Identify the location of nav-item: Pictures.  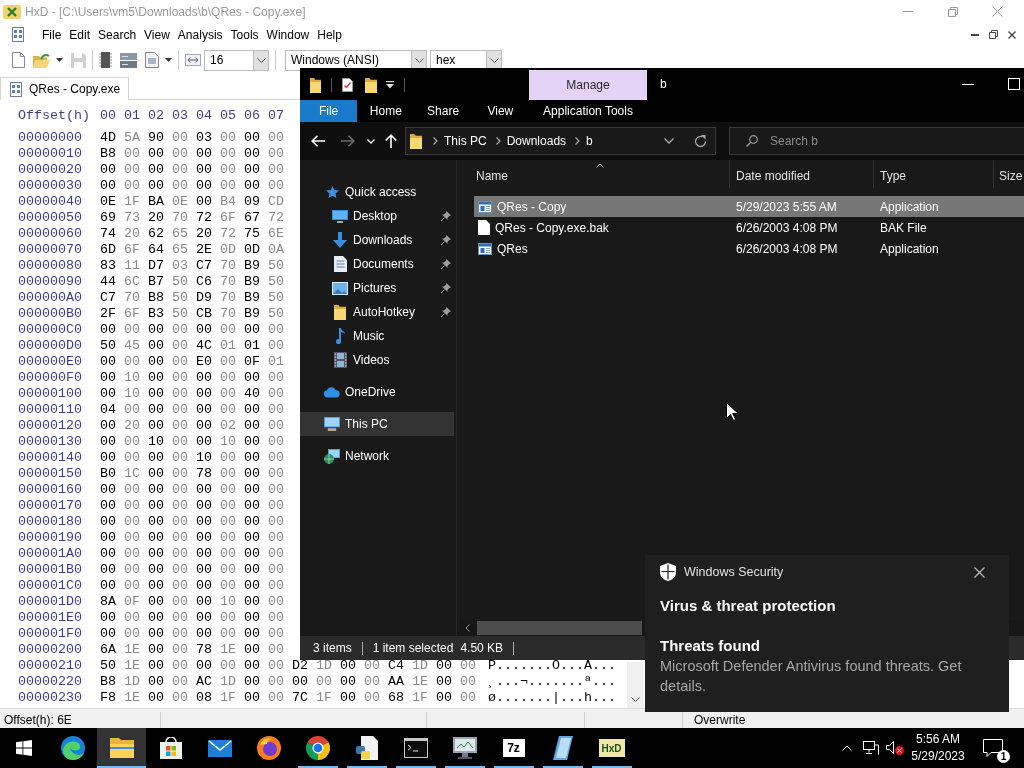
(377, 288).